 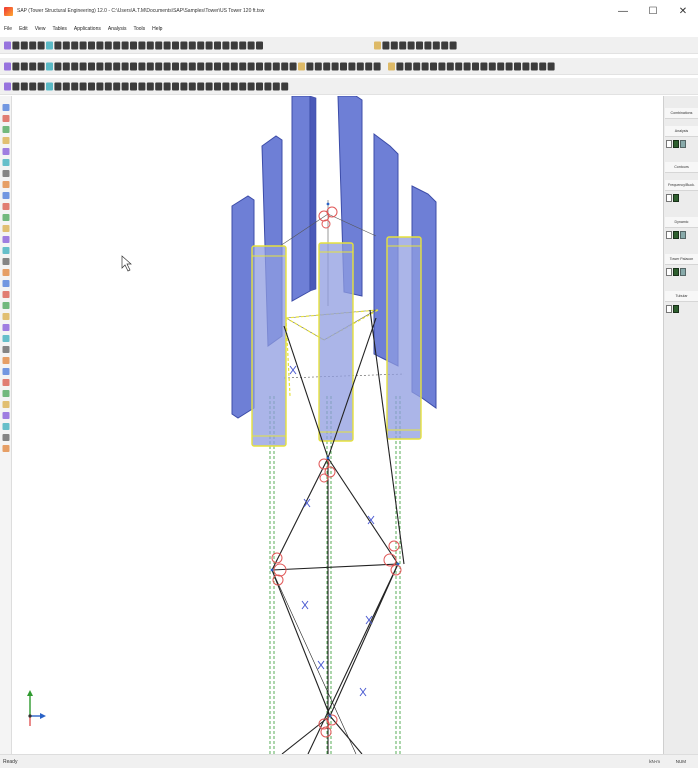 What do you see at coordinates (683, 234) in the screenshot?
I see `dynamic-settings-icon` at bounding box center [683, 234].